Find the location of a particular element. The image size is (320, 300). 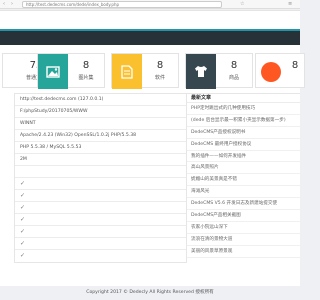

list-item: (dede 后台显示最一积累小夹显示数据第一步) is located at coordinates (243, 121).